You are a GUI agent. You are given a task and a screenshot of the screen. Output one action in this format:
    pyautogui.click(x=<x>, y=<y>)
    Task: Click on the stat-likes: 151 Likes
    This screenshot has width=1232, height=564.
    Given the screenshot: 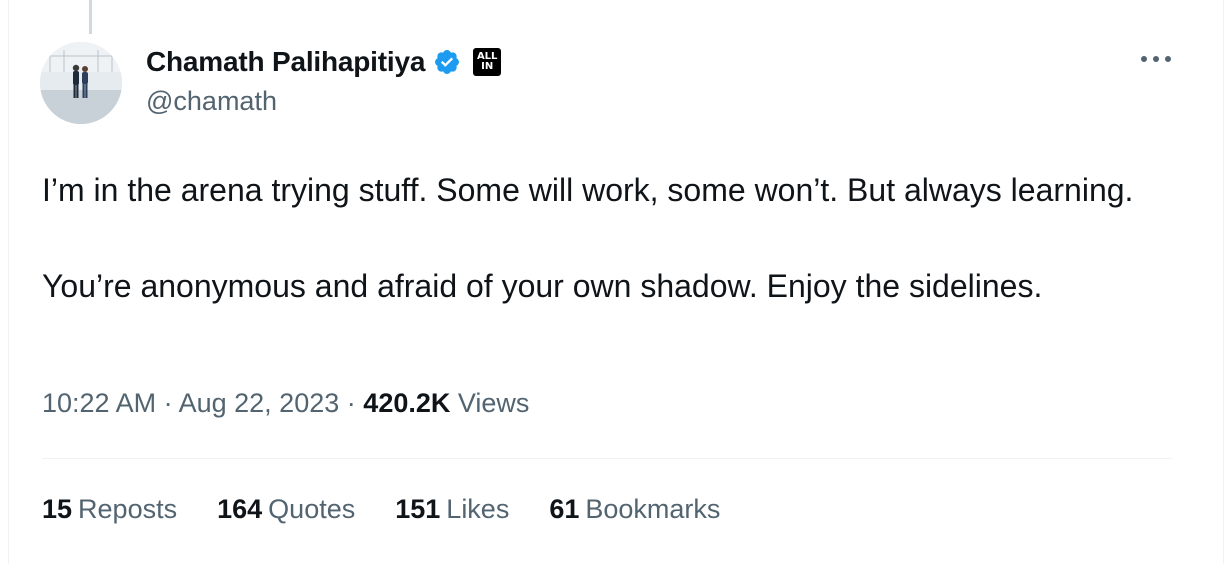 What is the action you would take?
    pyautogui.click(x=452, y=509)
    